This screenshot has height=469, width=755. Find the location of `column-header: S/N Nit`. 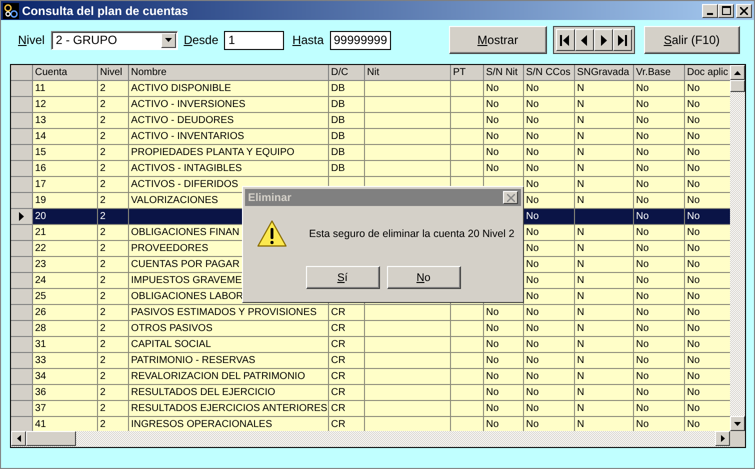

column-header: S/N Nit is located at coordinates (504, 73).